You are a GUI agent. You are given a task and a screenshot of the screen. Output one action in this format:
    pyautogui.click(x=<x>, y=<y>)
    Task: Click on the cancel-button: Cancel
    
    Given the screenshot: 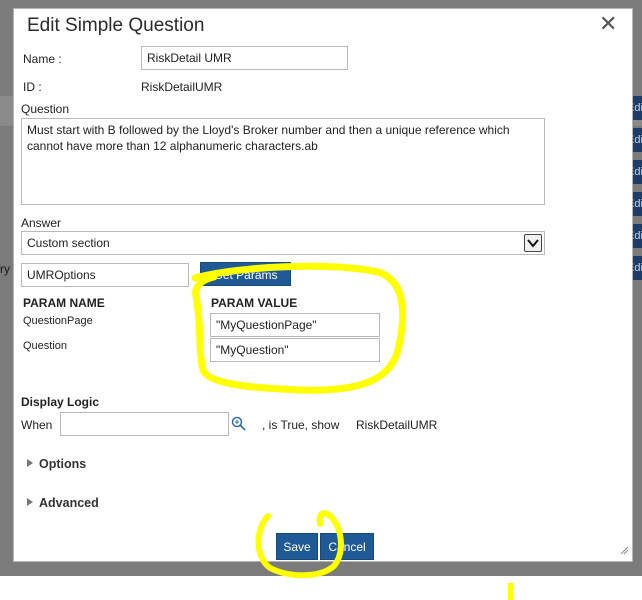 What is the action you would take?
    pyautogui.click(x=347, y=546)
    